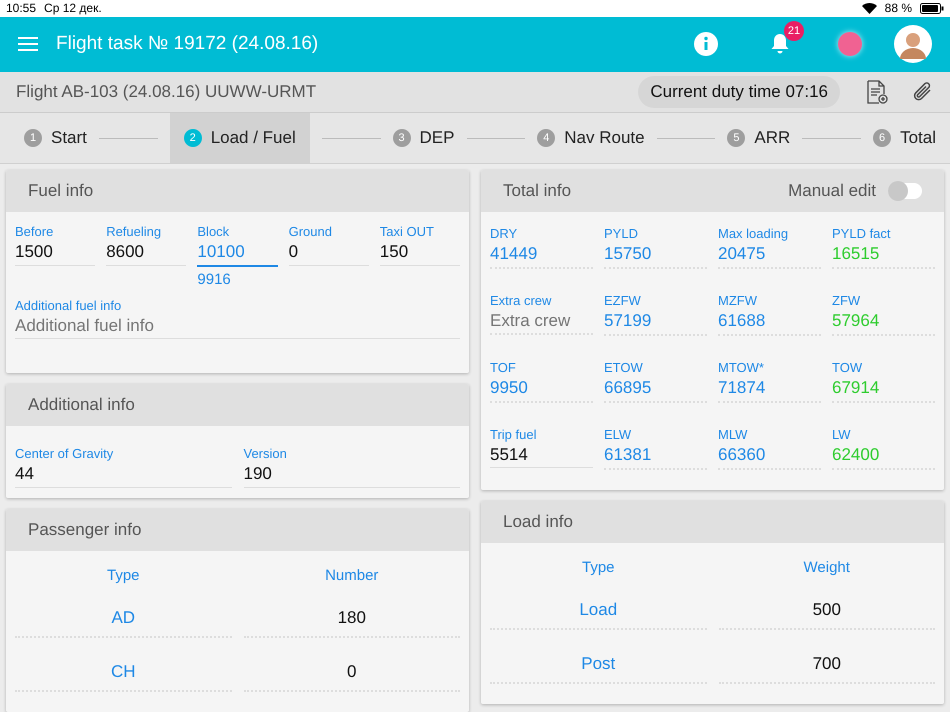 This screenshot has width=950, height=712. I want to click on battery-icon, so click(932, 8).